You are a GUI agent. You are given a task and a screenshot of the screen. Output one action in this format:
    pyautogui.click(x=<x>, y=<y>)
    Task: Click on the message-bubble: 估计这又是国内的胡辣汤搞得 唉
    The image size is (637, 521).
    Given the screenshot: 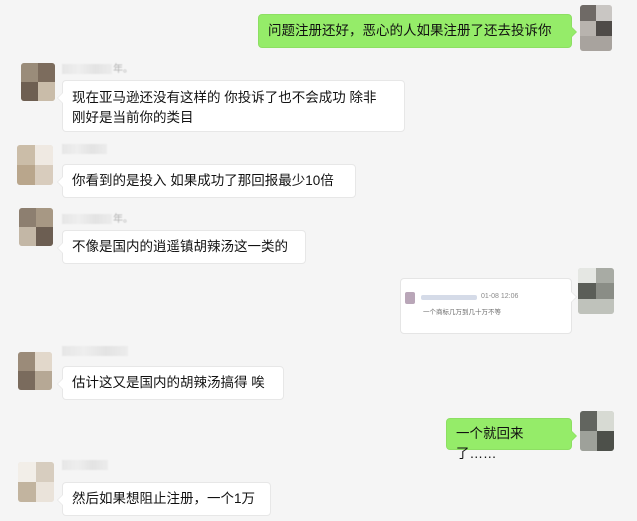 What is the action you would take?
    pyautogui.click(x=170, y=383)
    